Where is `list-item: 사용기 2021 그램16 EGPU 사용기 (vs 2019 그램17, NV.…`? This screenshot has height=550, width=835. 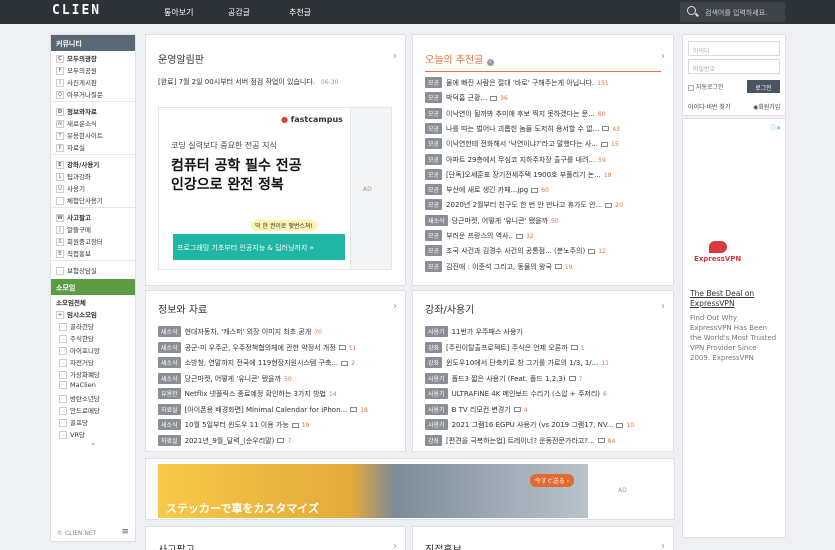 list-item: 사용기 2021 그램16 EGPU 사용기 (vs 2019 그램17, NV.… is located at coordinates (540, 425).